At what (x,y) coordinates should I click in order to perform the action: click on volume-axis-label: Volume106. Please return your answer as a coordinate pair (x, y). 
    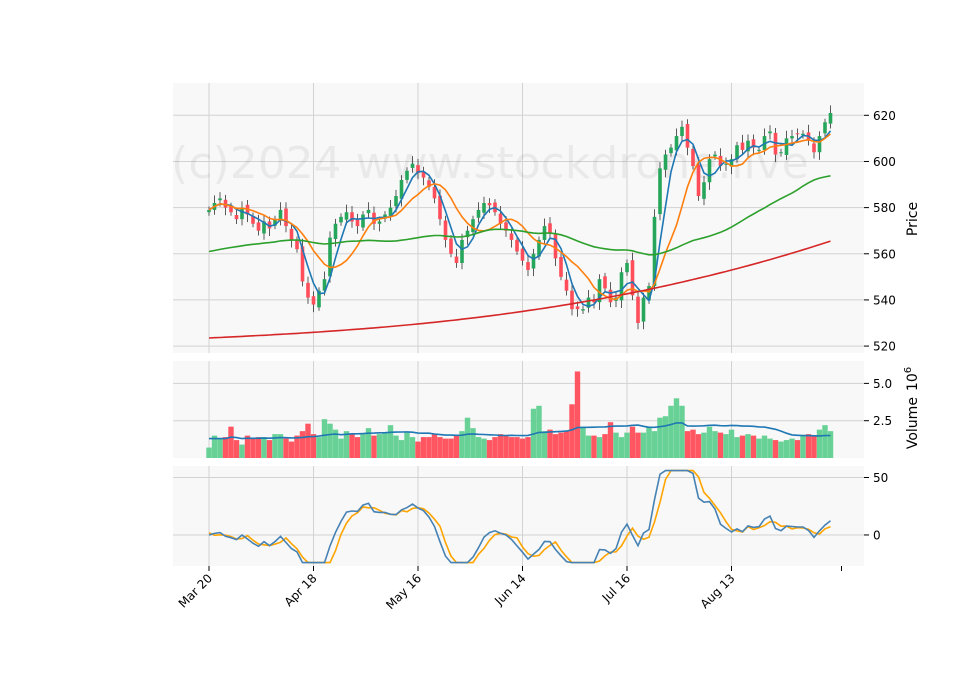
    Looking at the image, I should click on (912, 408).